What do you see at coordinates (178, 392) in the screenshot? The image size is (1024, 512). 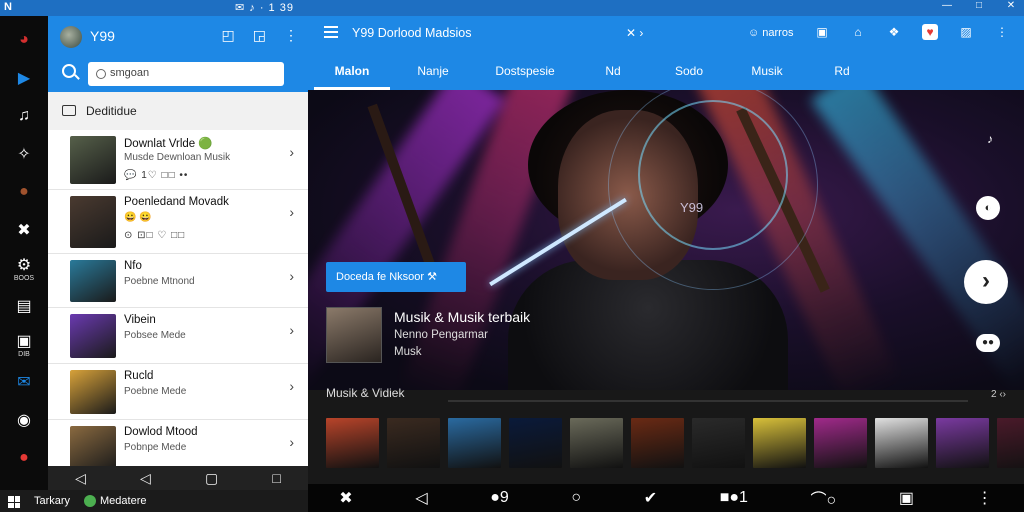 I see `list-item: Rucld Poebne Mede ›` at bounding box center [178, 392].